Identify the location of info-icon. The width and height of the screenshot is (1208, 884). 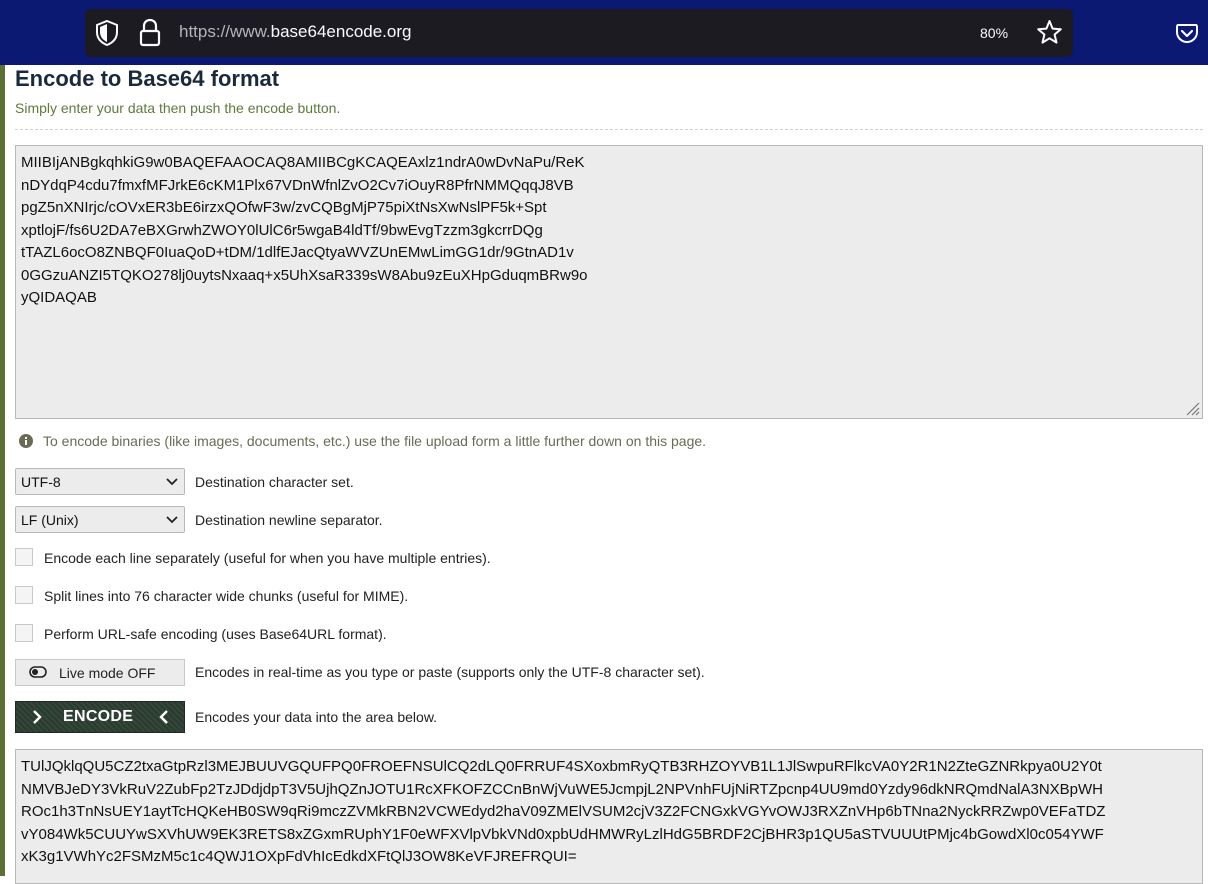
(26, 441).